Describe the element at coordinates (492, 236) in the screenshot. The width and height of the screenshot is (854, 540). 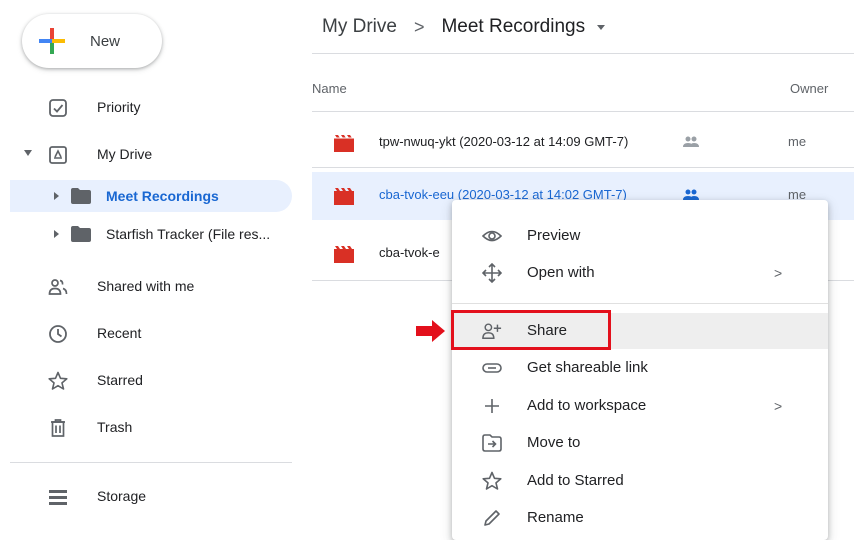
I see `eye-icon` at that location.